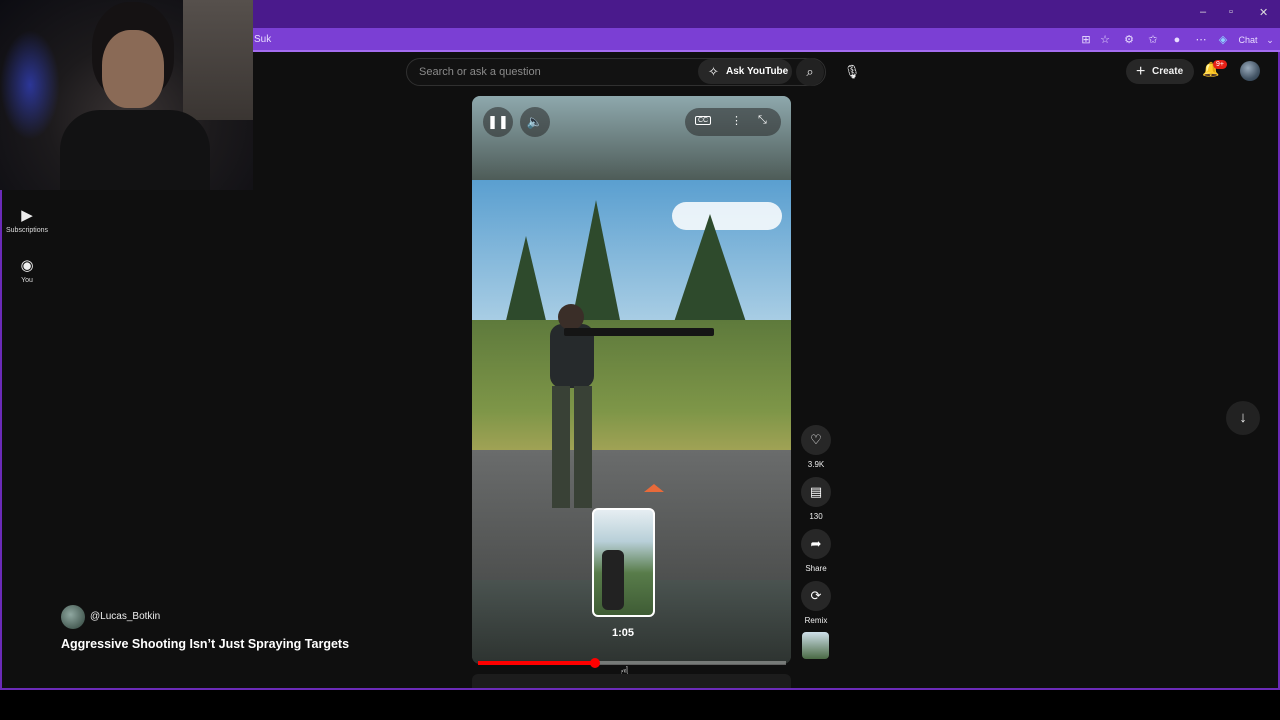  I want to click on speaker-icon: 🔈, so click(535, 121).